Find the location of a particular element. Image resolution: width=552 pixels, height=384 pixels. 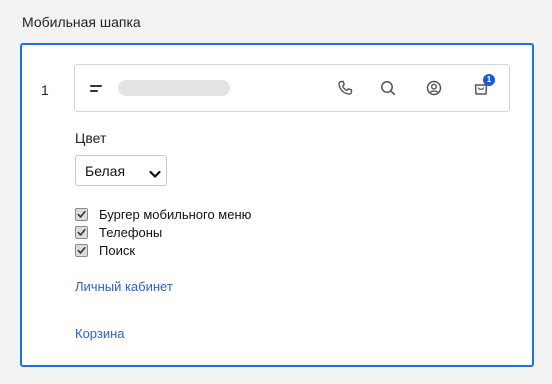

mobile-header-preview: 1 is located at coordinates (292, 88).